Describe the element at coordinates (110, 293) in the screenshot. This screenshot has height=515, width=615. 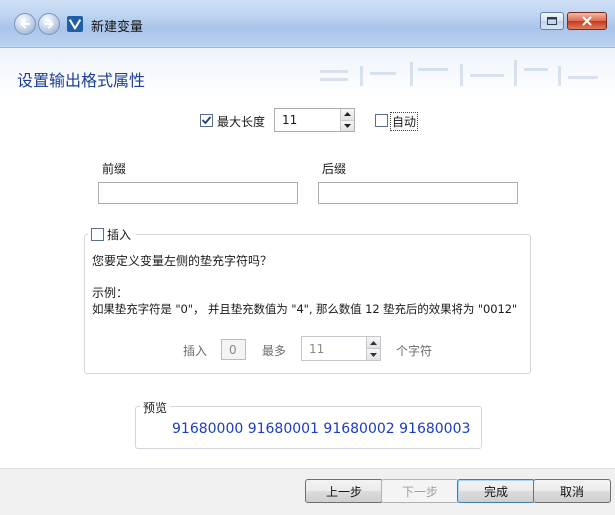
I see `example-title: 示例：` at that location.